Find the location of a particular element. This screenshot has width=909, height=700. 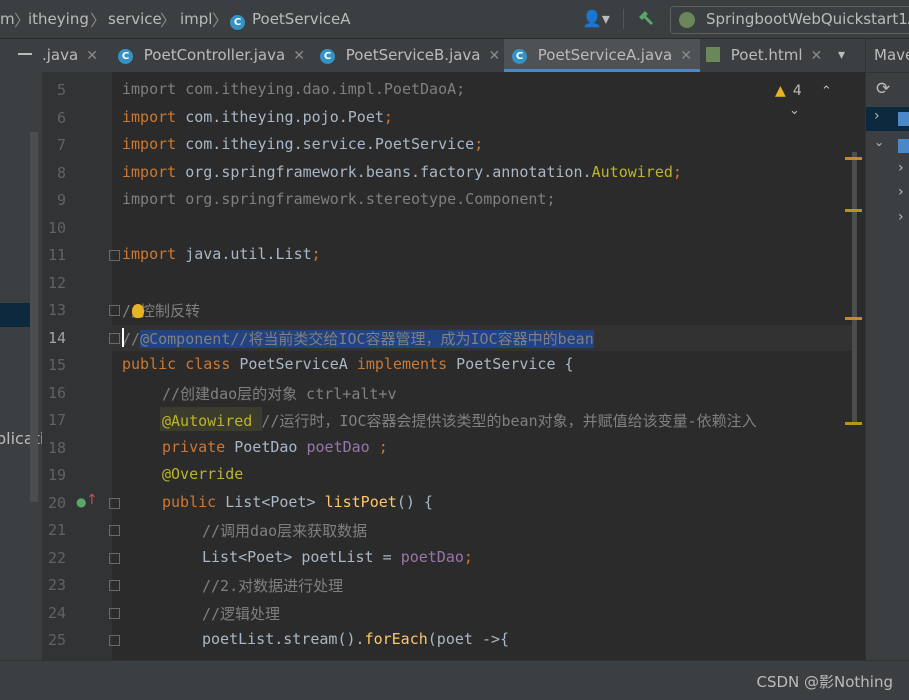

code-line: import com.itheying.service.PoetService; is located at coordinates (302, 144).